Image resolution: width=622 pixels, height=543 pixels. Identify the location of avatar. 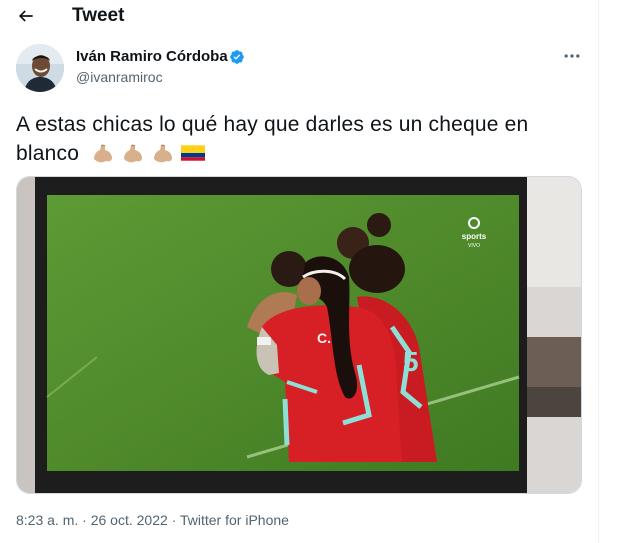
(40, 68).